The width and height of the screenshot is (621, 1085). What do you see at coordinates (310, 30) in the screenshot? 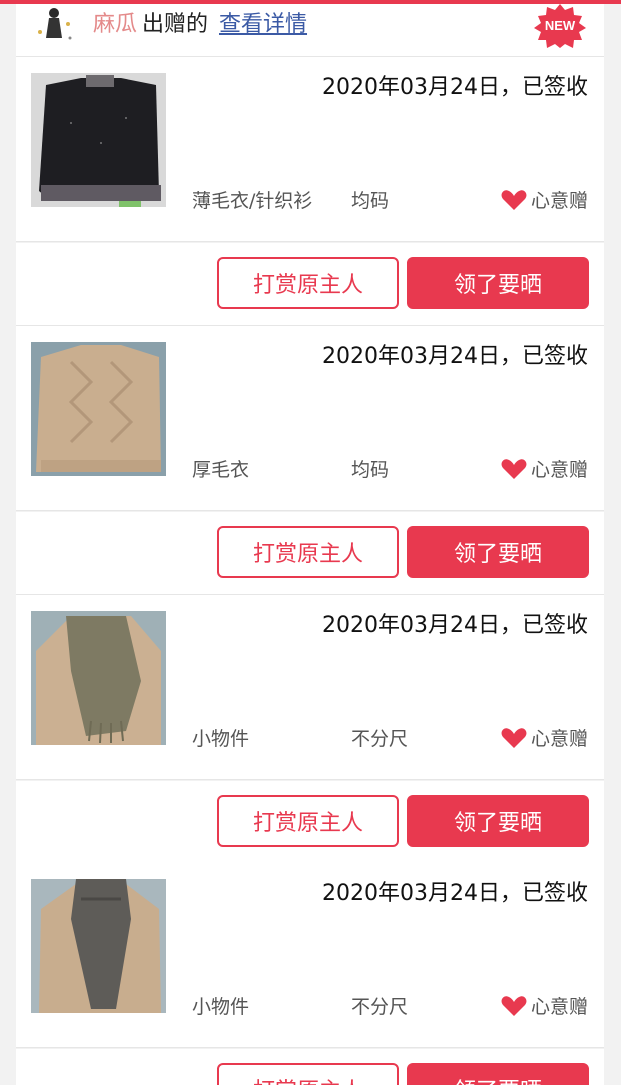
I see `giver-header: 麻瓜 出赠的 查看详情 NEW` at bounding box center [310, 30].